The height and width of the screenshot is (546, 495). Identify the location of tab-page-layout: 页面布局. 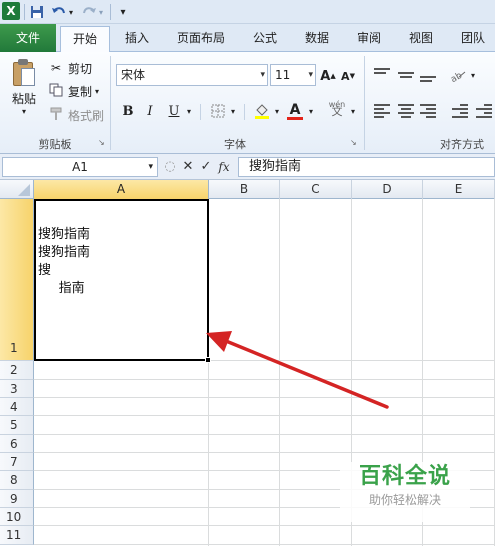
(201, 39).